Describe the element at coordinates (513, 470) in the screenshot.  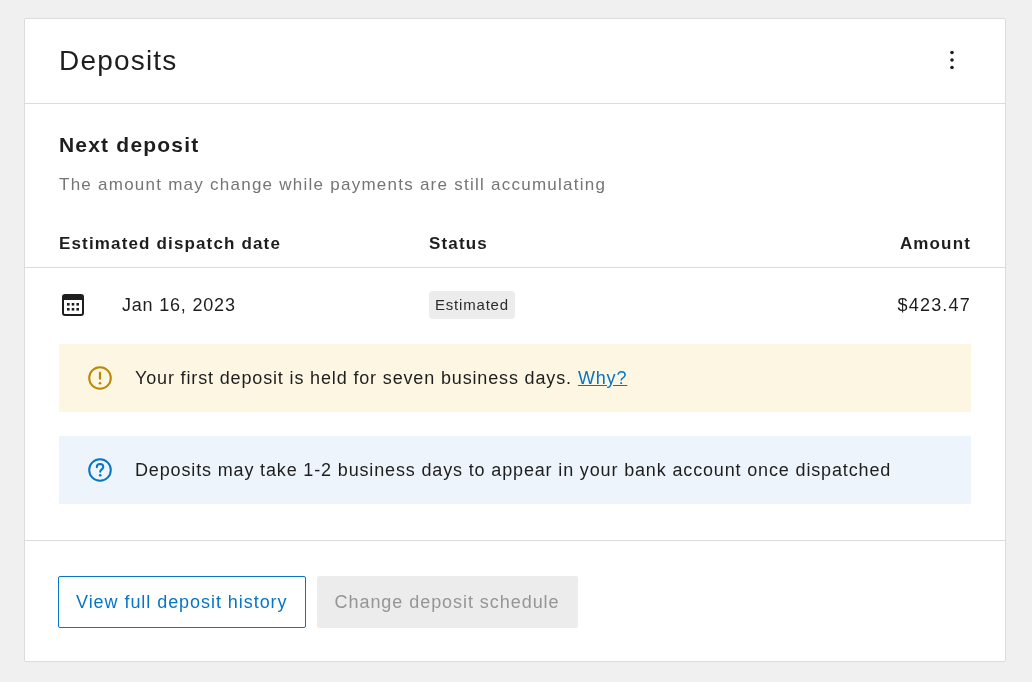
I see `notice-text: Deposits may take 1-2 business days to appear in your bank account once dispatched` at that location.